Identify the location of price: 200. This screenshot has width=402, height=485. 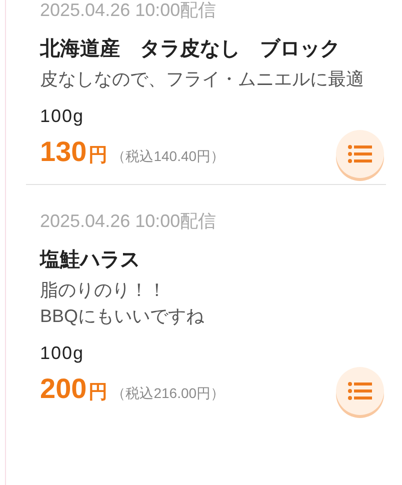
(63, 389).